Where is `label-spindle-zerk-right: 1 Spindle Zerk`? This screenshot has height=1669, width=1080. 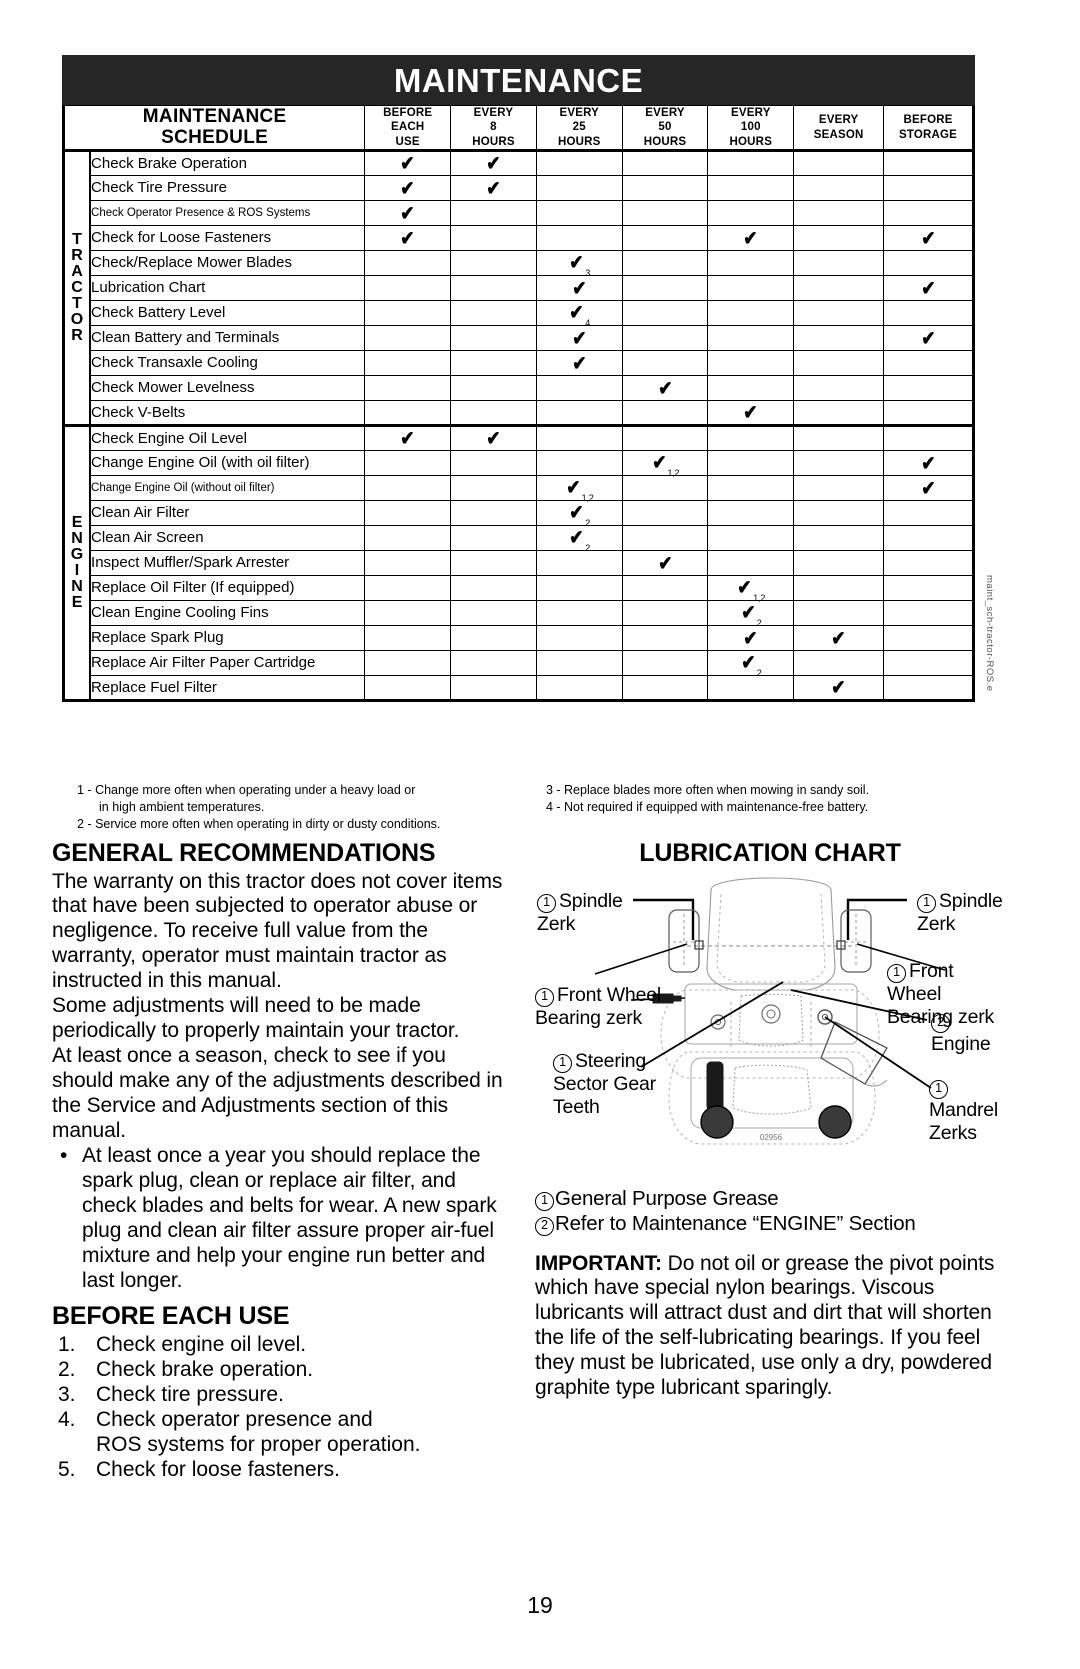
label-spindle-zerk-right: 1 Spindle Zerk is located at coordinates (960, 913).